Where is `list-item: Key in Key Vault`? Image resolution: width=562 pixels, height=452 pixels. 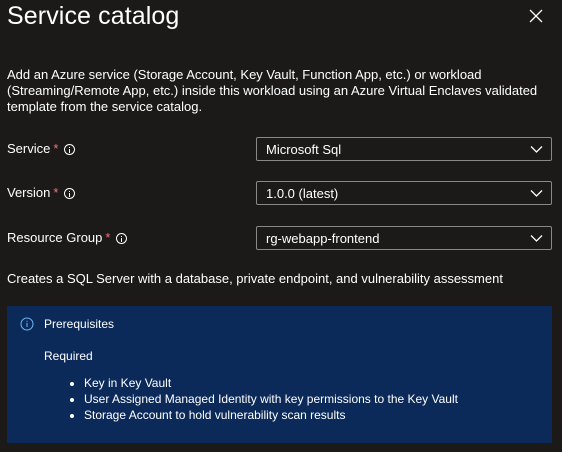 list-item: Key in Key Vault is located at coordinates (271, 383).